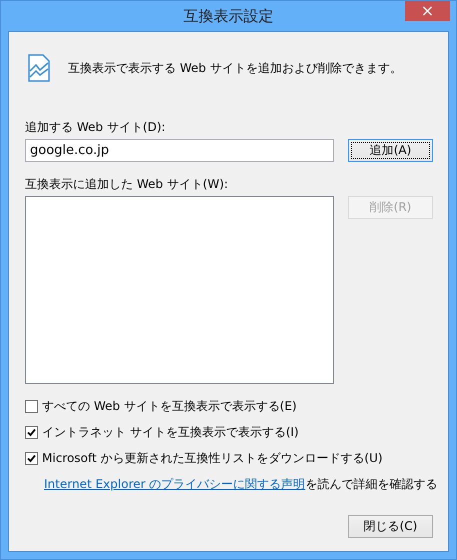 The width and height of the screenshot is (457, 560). What do you see at coordinates (170, 432) in the screenshot?
I see `option-label: イントラネット サイトを互換表示で表示する(I)` at bounding box center [170, 432].